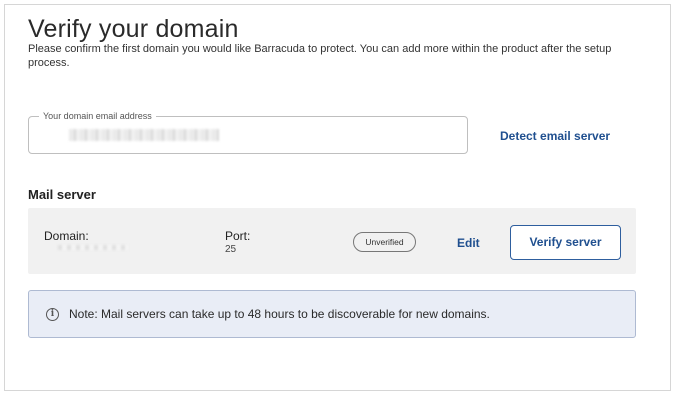 This screenshot has height=397, width=678. I want to click on port-label: Port:, so click(238, 236).